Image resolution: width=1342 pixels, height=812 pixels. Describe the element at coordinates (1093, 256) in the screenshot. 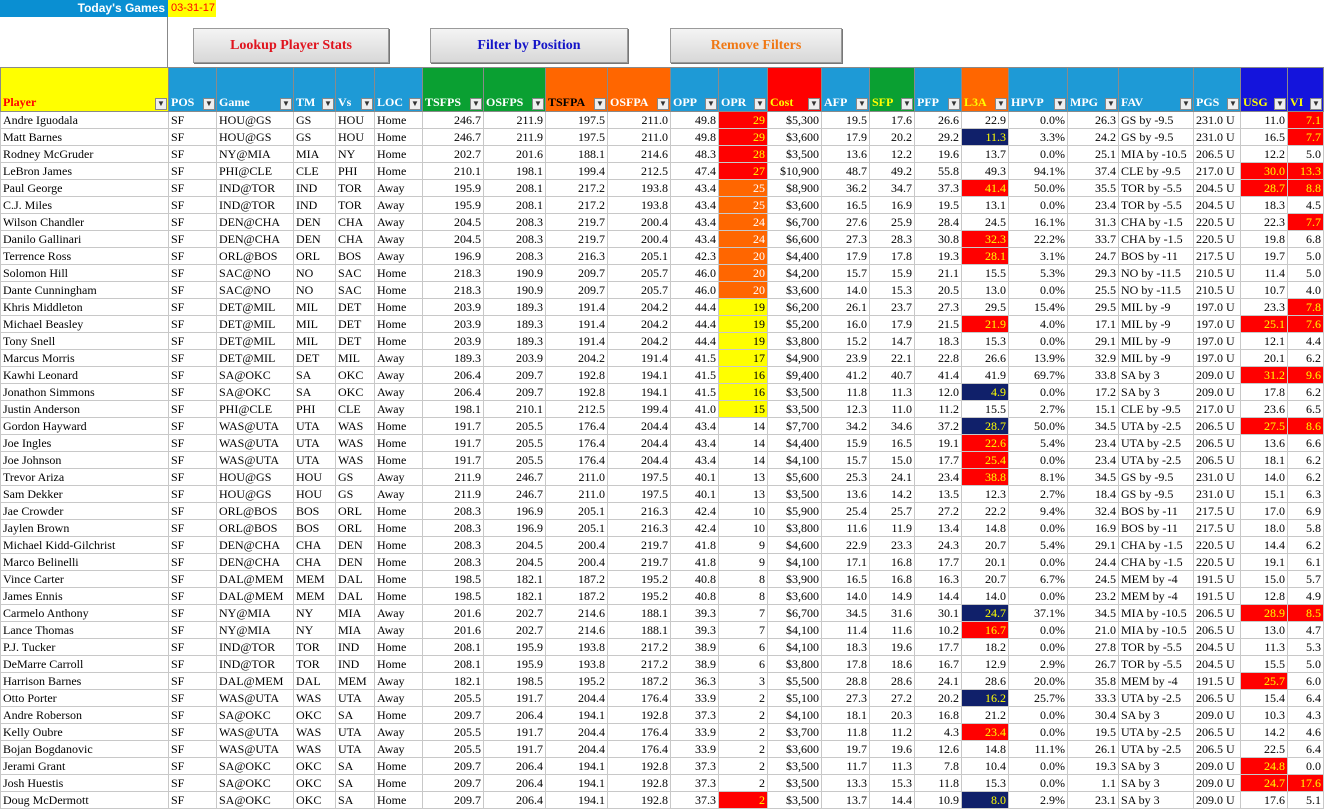

I see `cell-mpg: 24.7` at that location.